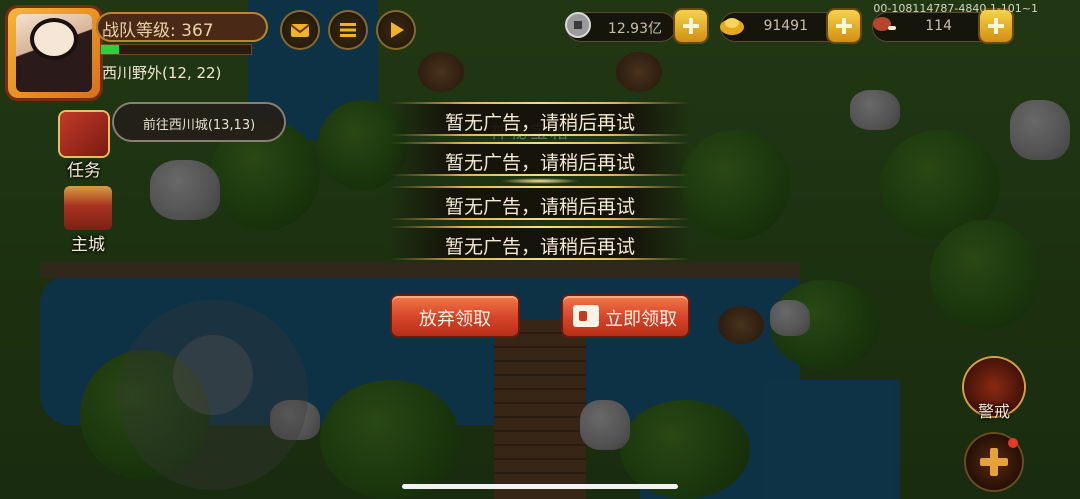 Image resolution: width=1080 pixels, height=499 pixels. What do you see at coordinates (162, 73) in the screenshot?
I see `location-text: 西川野外(12, 22)` at bounding box center [162, 73].